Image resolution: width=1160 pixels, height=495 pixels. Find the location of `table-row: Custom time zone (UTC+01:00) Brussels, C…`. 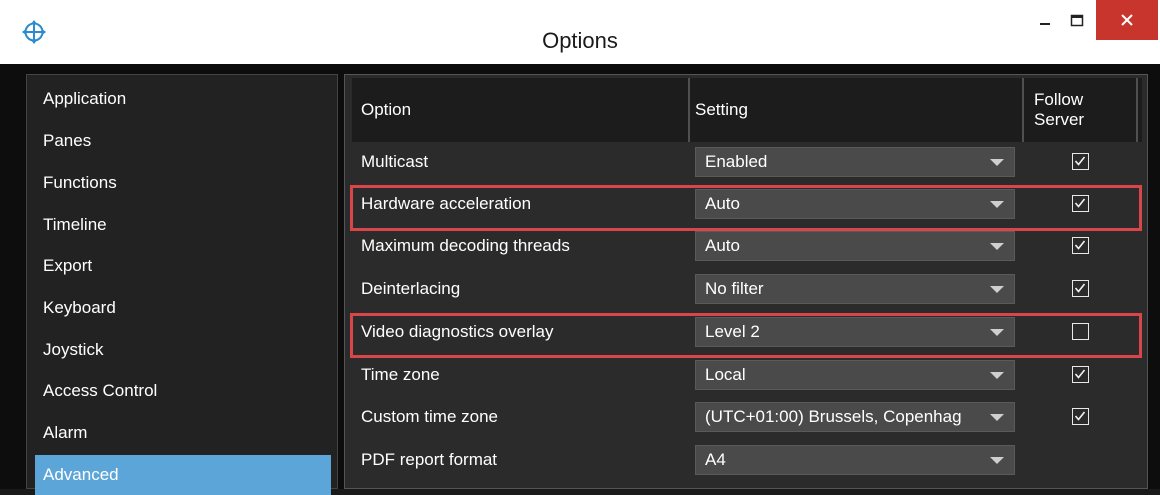

table-row: Custom time zone (UTC+01:00) Brussels, C… is located at coordinates (747, 417).